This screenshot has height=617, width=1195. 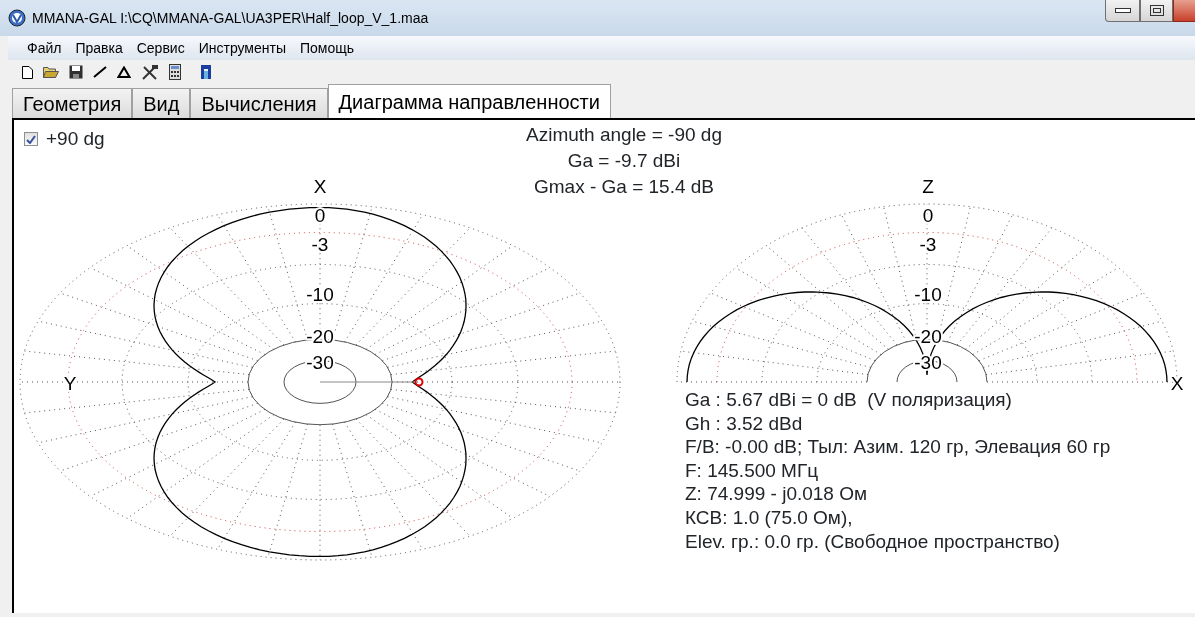 What do you see at coordinates (27, 72) in the screenshot?
I see `new-file-icon` at bounding box center [27, 72].